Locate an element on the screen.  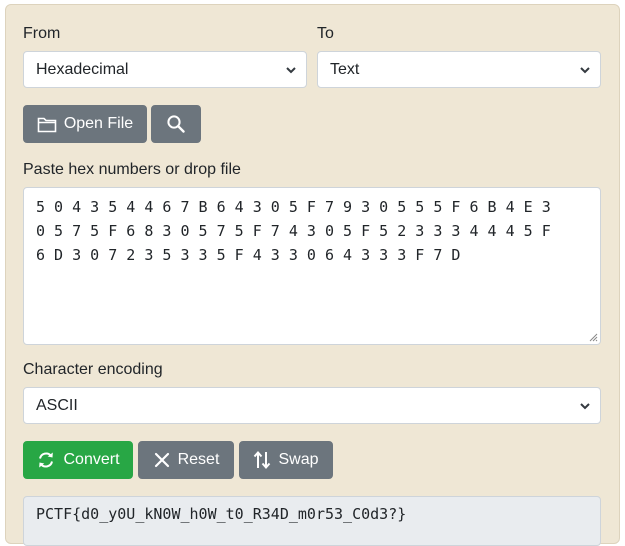
reset-label: Reset is located at coordinates (198, 459).